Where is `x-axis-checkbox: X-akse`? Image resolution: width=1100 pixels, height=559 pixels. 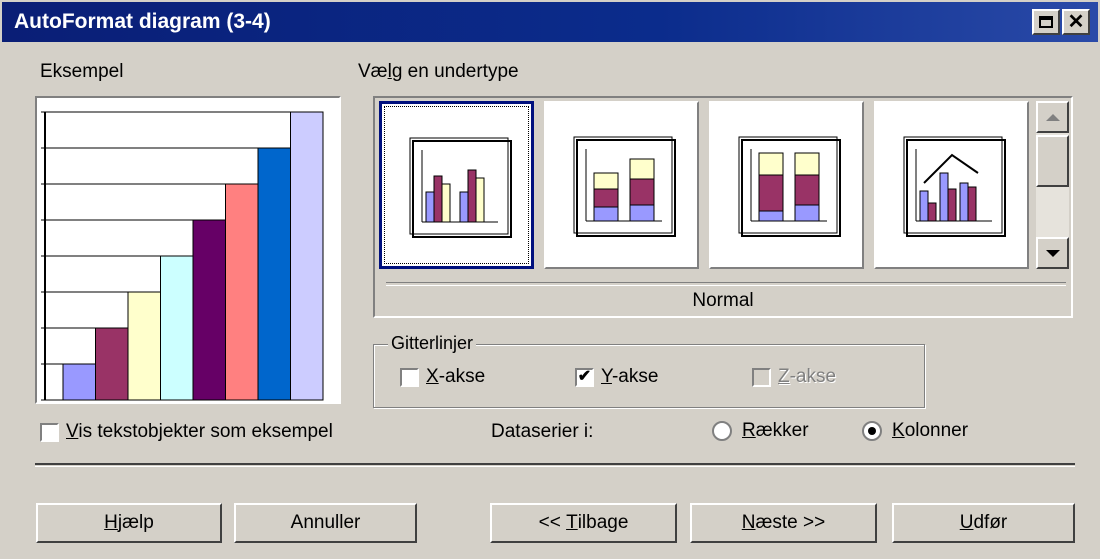
x-axis-checkbox: X-akse is located at coordinates (442, 377).